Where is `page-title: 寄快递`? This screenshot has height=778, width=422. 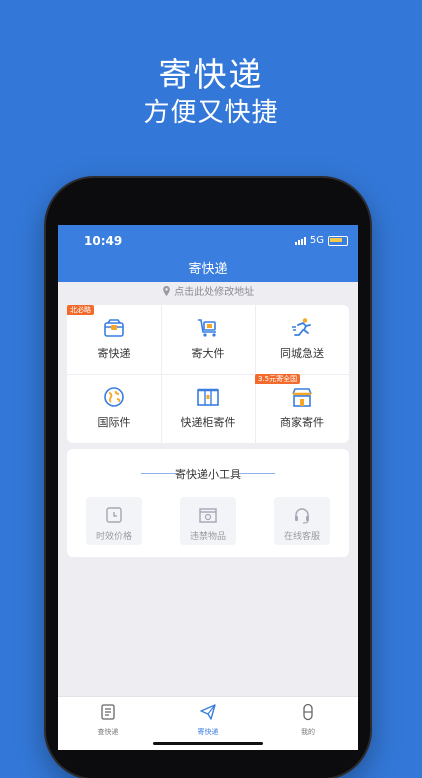
page-title: 寄快递 is located at coordinates (208, 269).